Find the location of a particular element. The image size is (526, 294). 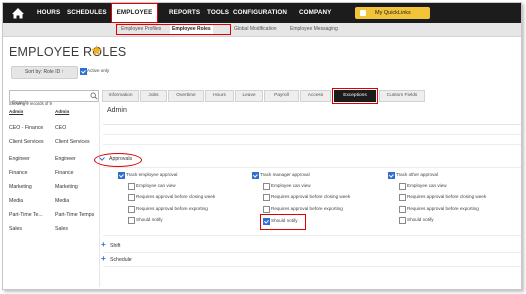

tab-leave: Leave is located at coordinates (249, 96).